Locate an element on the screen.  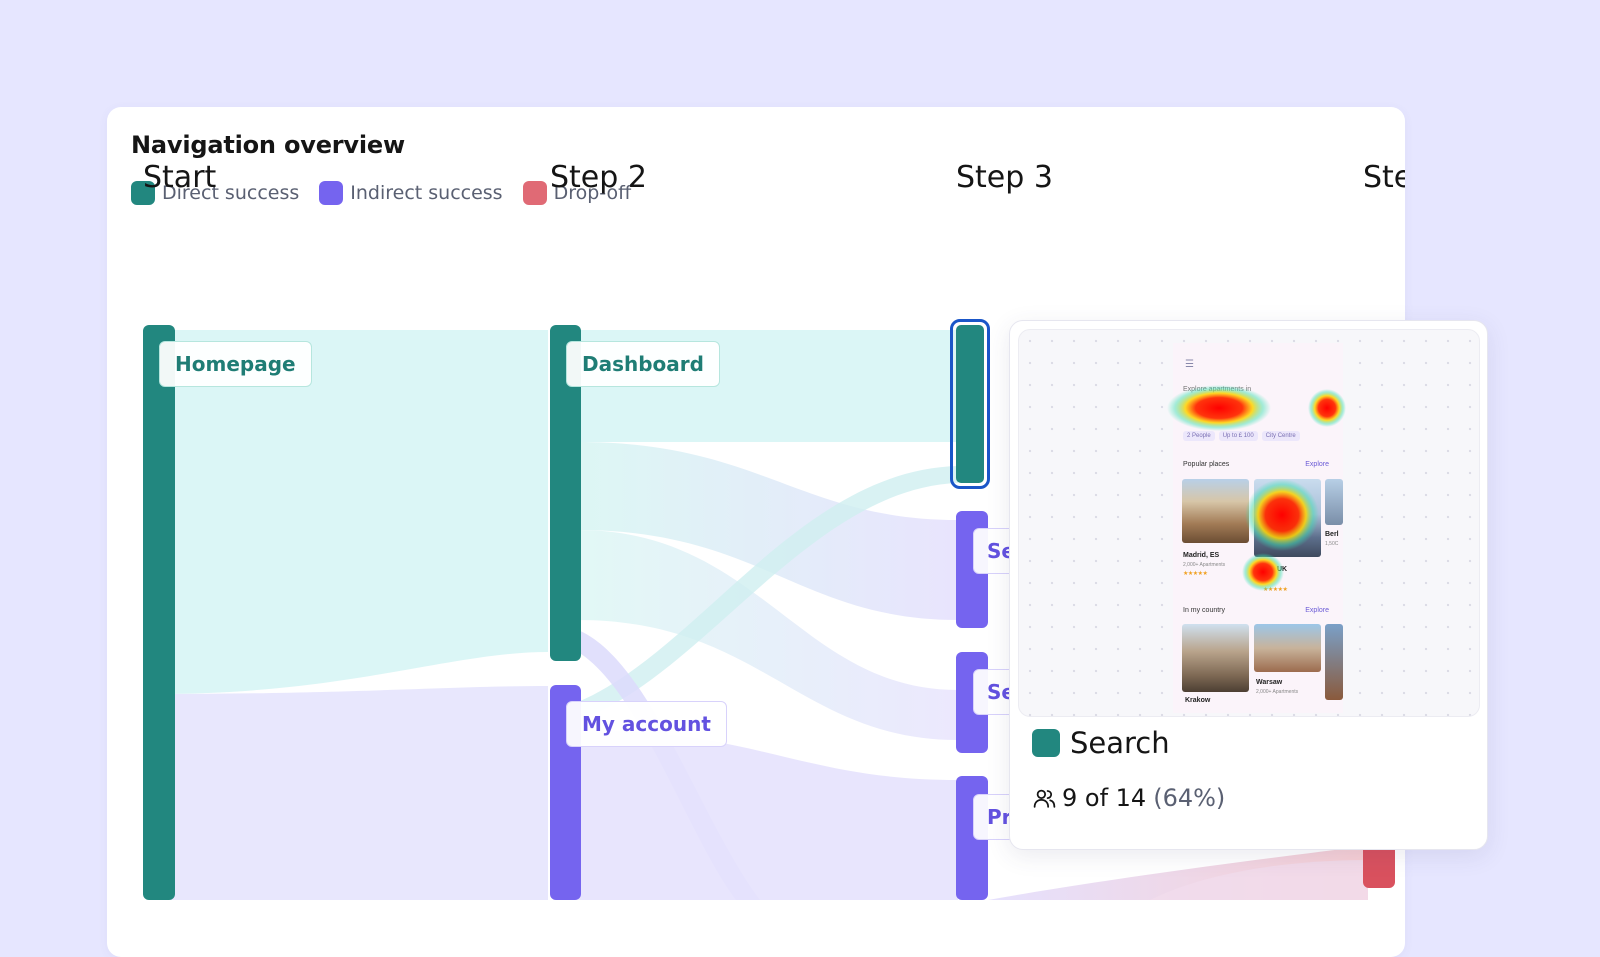
screen-country-title: In my country is located at coordinates (1204, 610).